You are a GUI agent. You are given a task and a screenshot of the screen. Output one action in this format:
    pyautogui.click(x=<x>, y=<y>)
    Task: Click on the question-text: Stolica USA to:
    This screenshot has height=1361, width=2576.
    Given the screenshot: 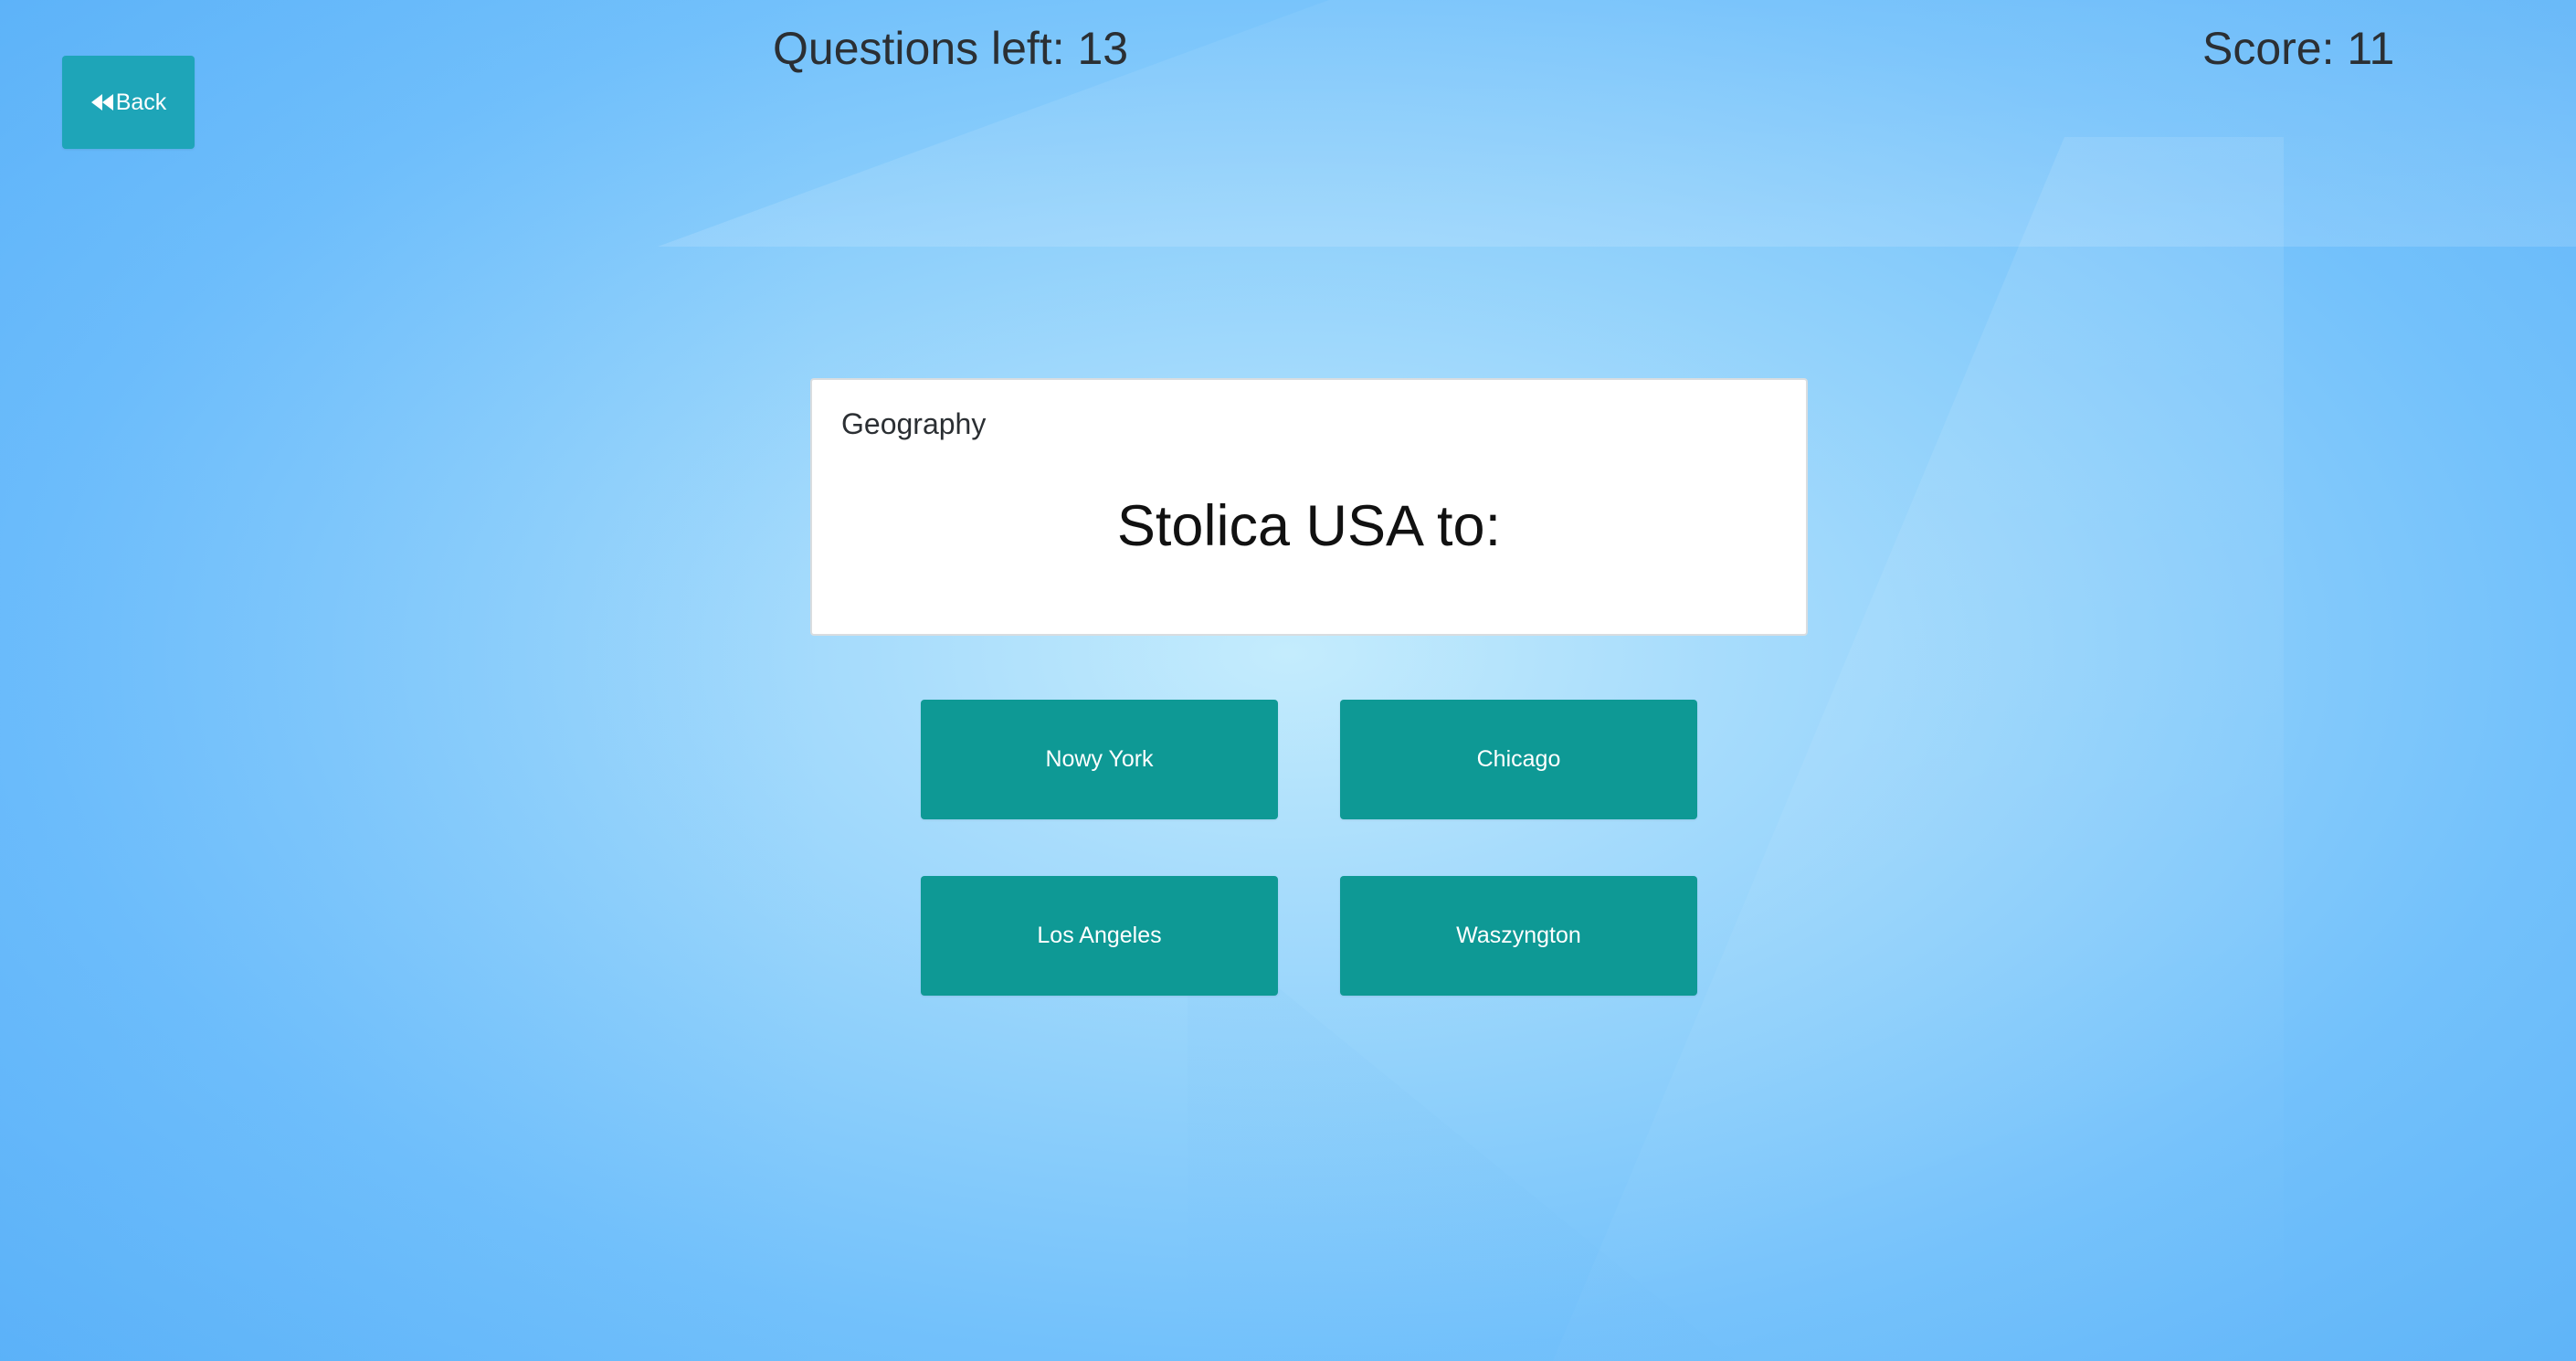 What is the action you would take?
    pyautogui.click(x=1309, y=526)
    